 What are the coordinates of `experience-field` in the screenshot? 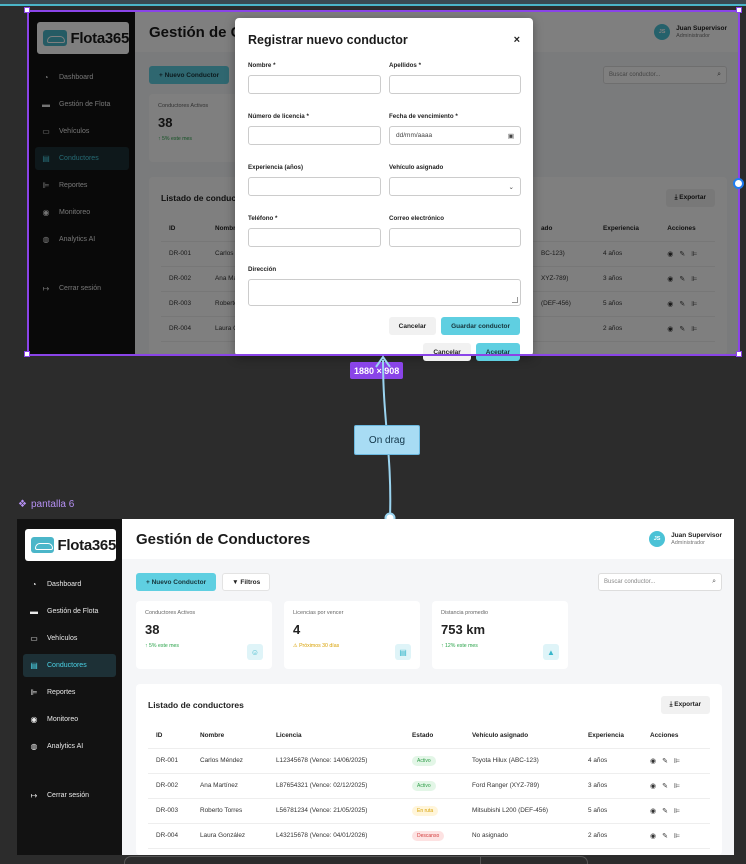 It's located at (314, 186).